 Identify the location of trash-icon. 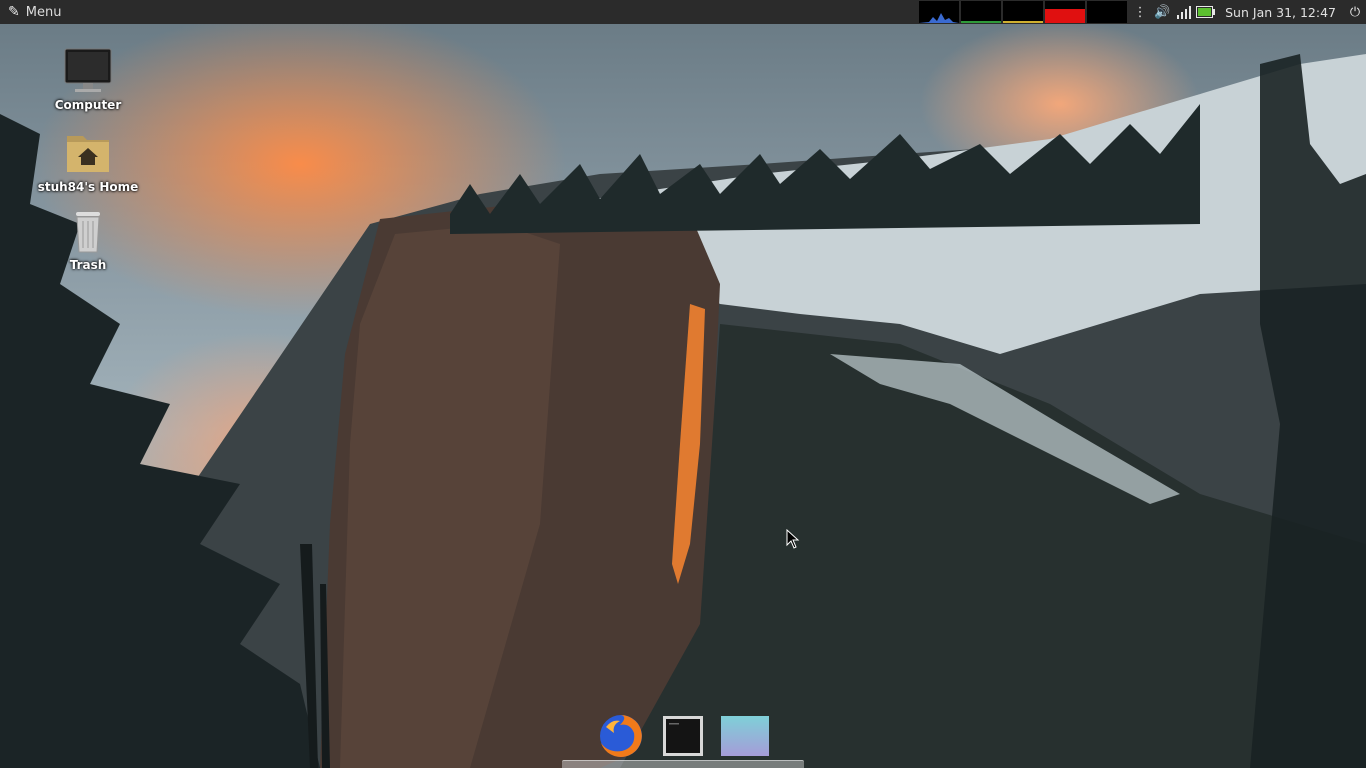
(88, 232).